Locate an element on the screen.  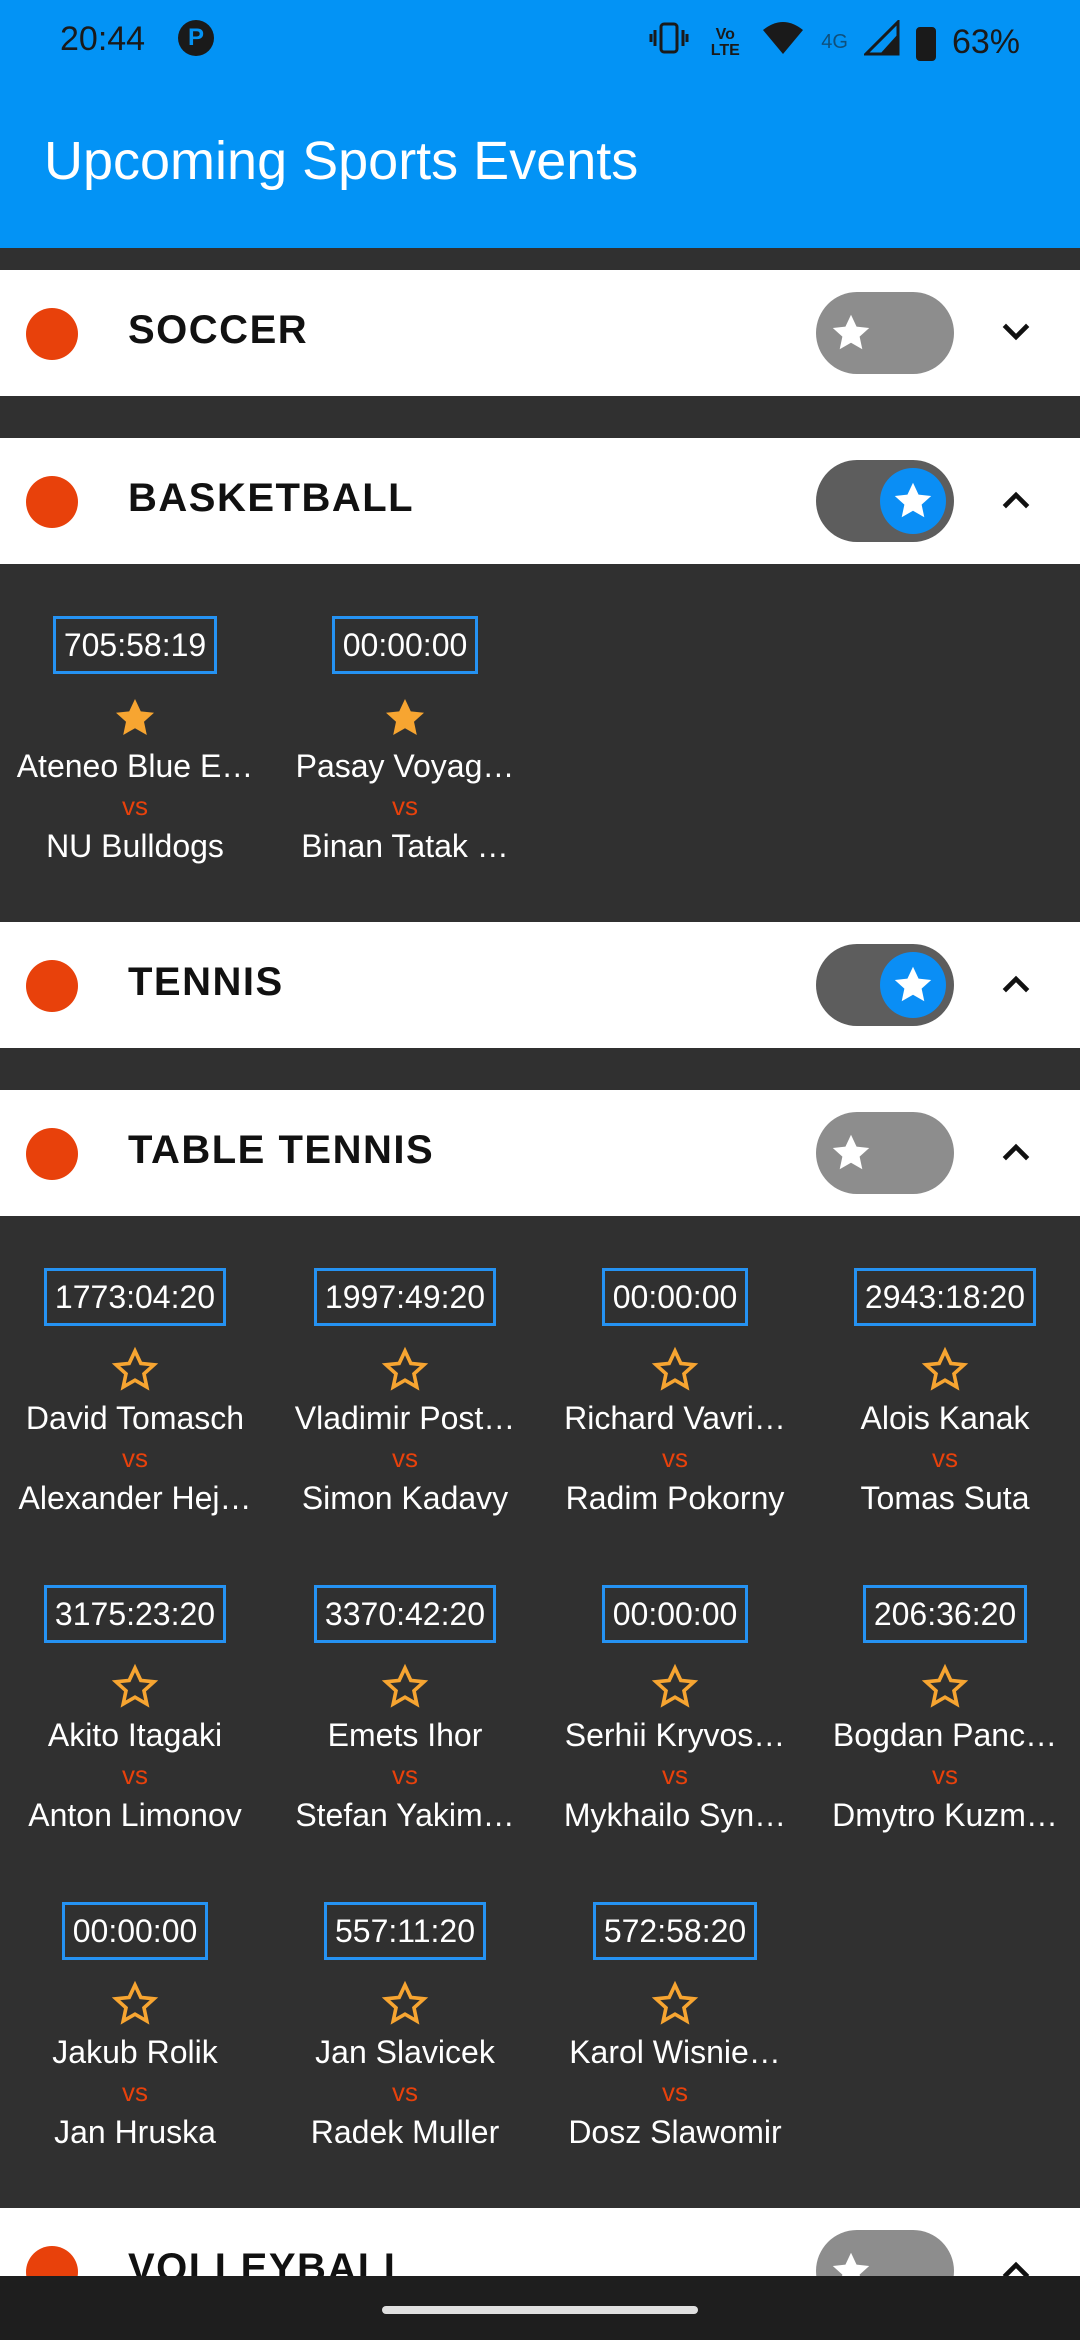
sport-header-basketball: BASKETBALL is located at coordinates (540, 501).